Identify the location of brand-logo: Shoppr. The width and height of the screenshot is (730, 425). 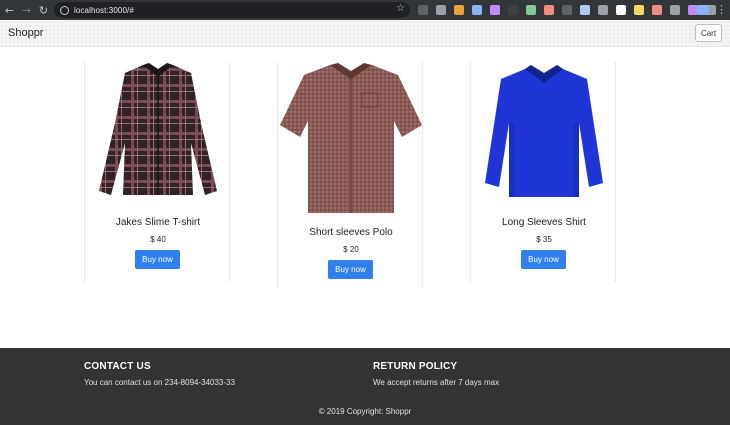
(25, 33).